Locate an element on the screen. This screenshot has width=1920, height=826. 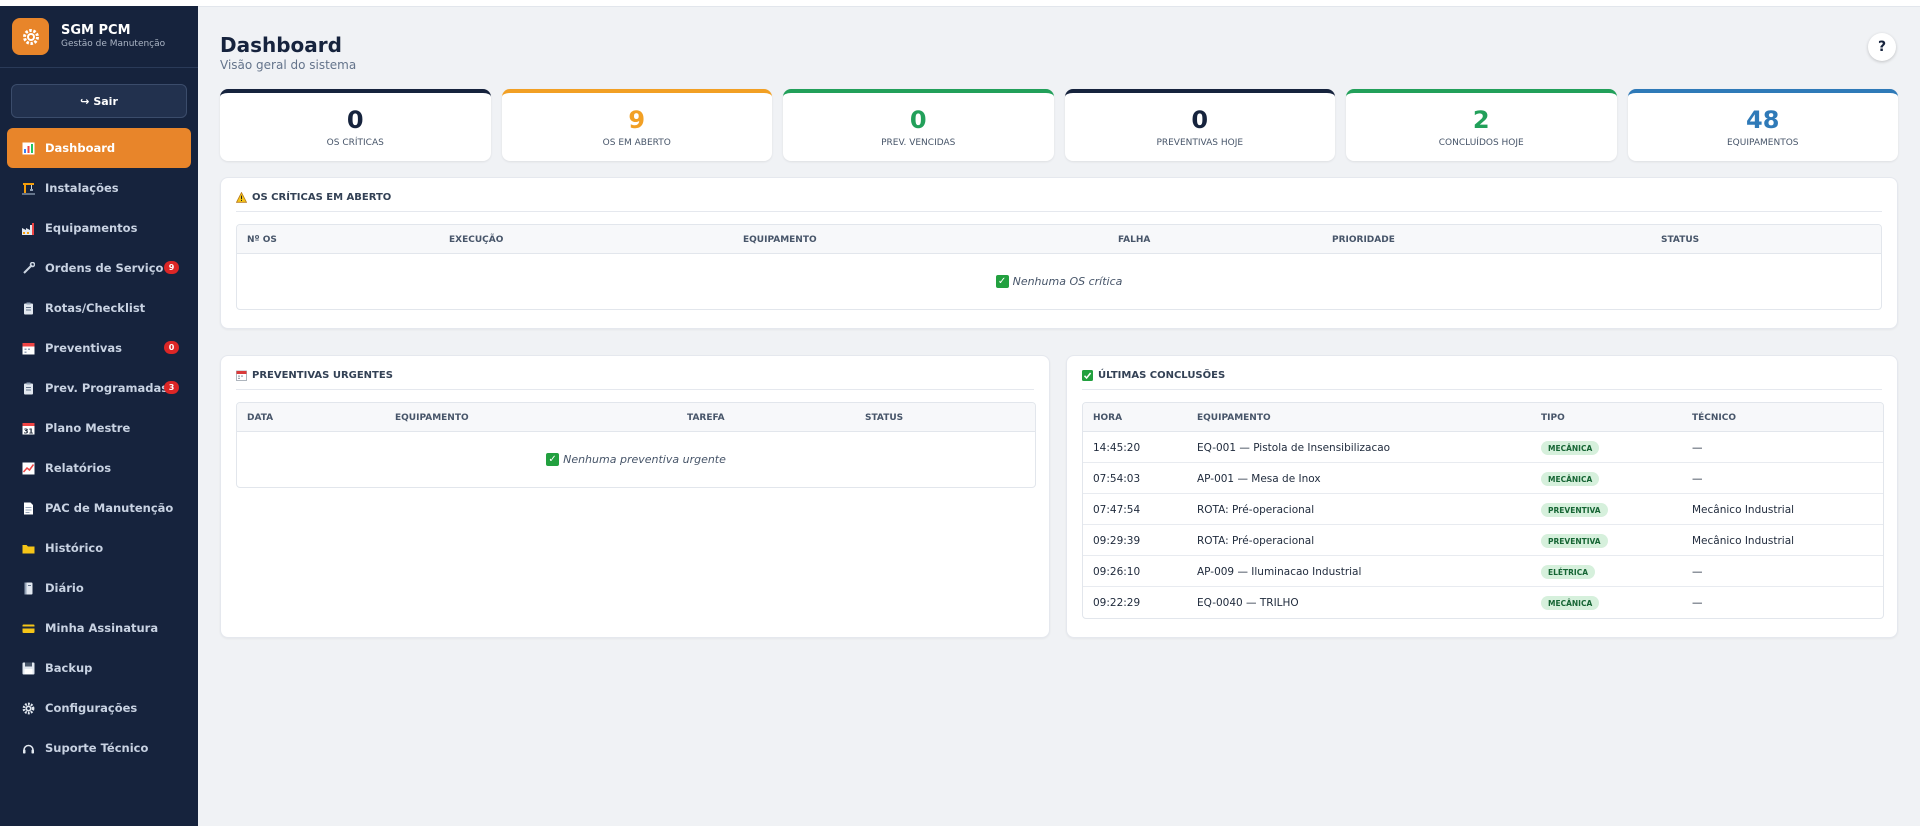
time-cell: 09:29:39 is located at coordinates (1117, 541).